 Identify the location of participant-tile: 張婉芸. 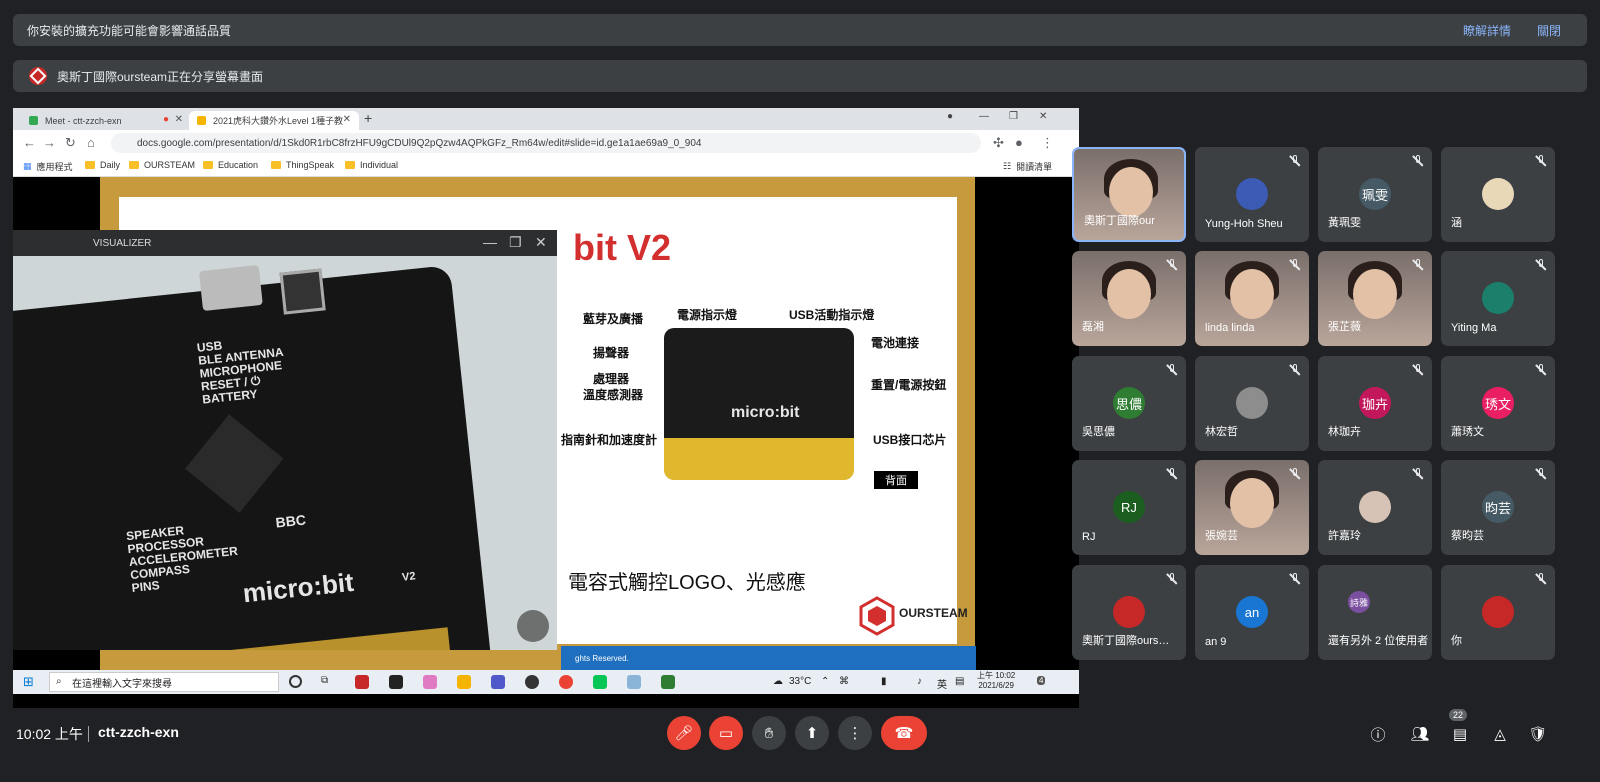
(1252, 507).